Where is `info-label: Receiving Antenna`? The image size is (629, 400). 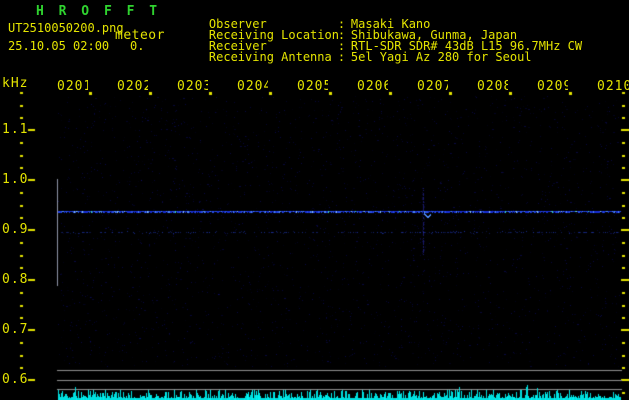 info-label: Receiving Antenna is located at coordinates (270, 57).